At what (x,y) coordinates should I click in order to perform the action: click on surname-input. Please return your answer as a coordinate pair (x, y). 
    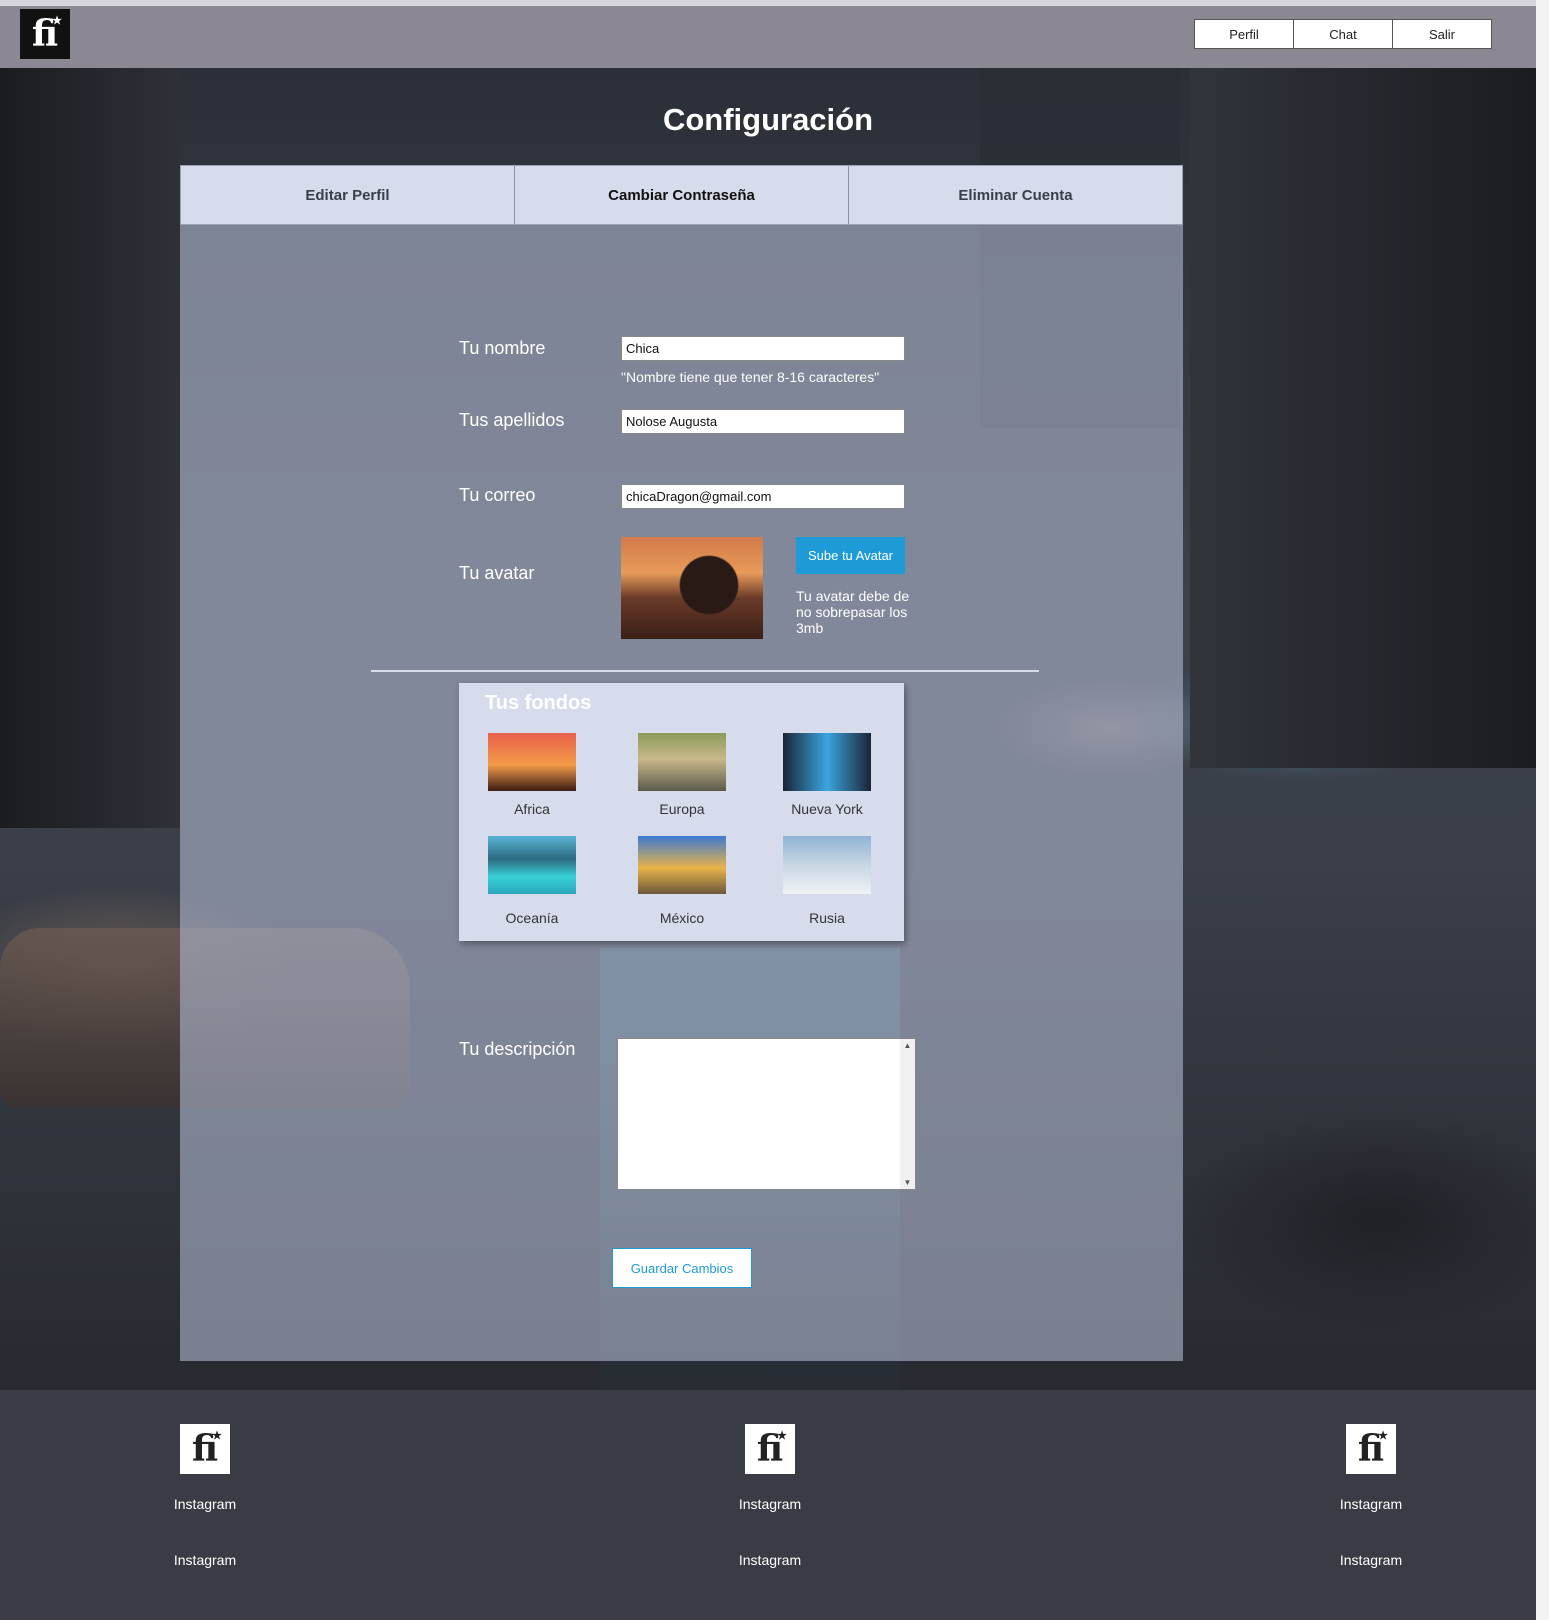
    Looking at the image, I should click on (763, 421).